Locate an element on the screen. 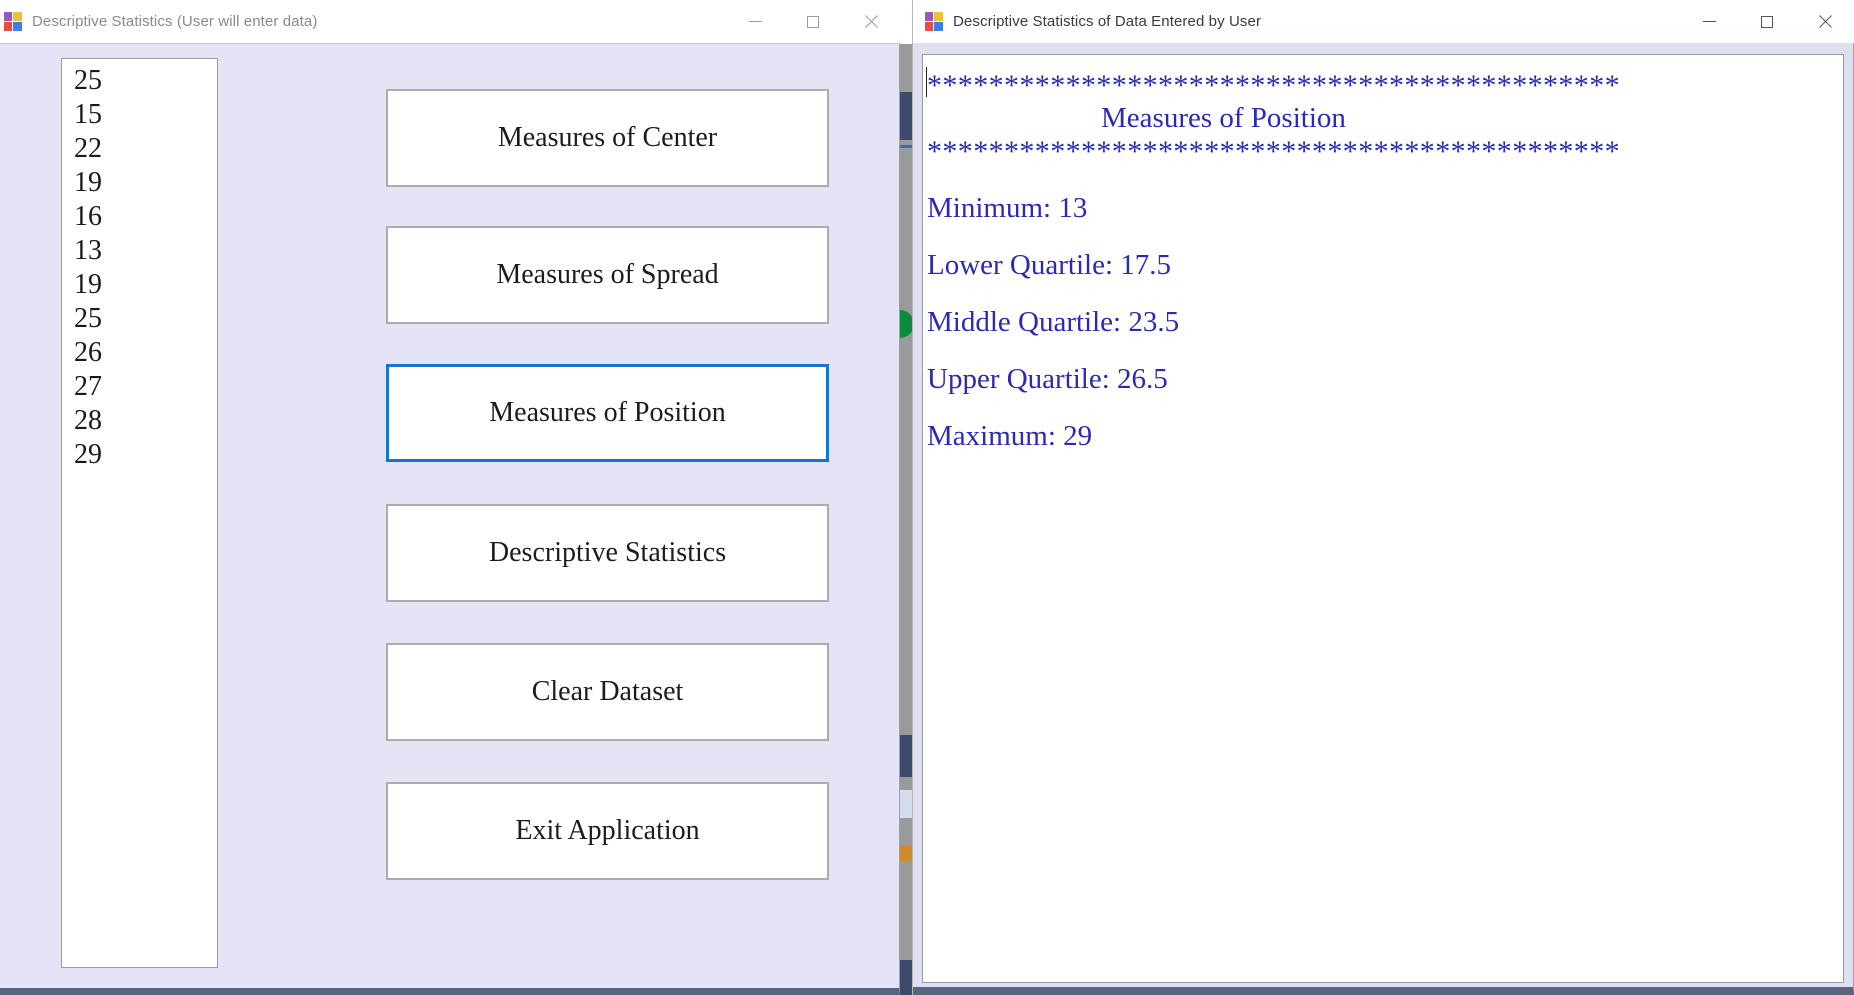  measures-of-center-button: Measures of Center is located at coordinates (607, 138).